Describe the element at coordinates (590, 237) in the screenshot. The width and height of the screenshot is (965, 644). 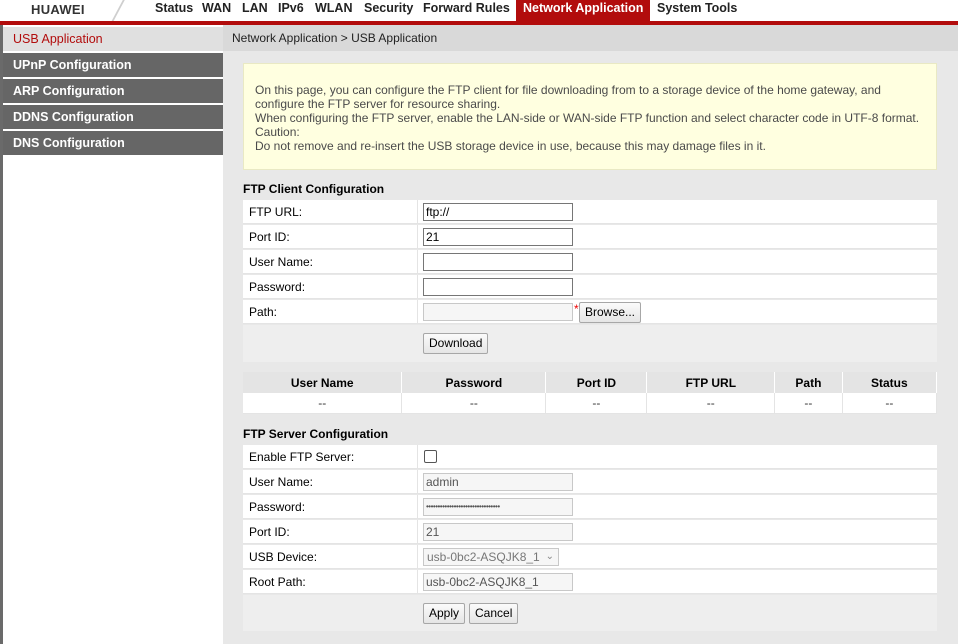
I see `port-id-row: Port ID: 21` at that location.